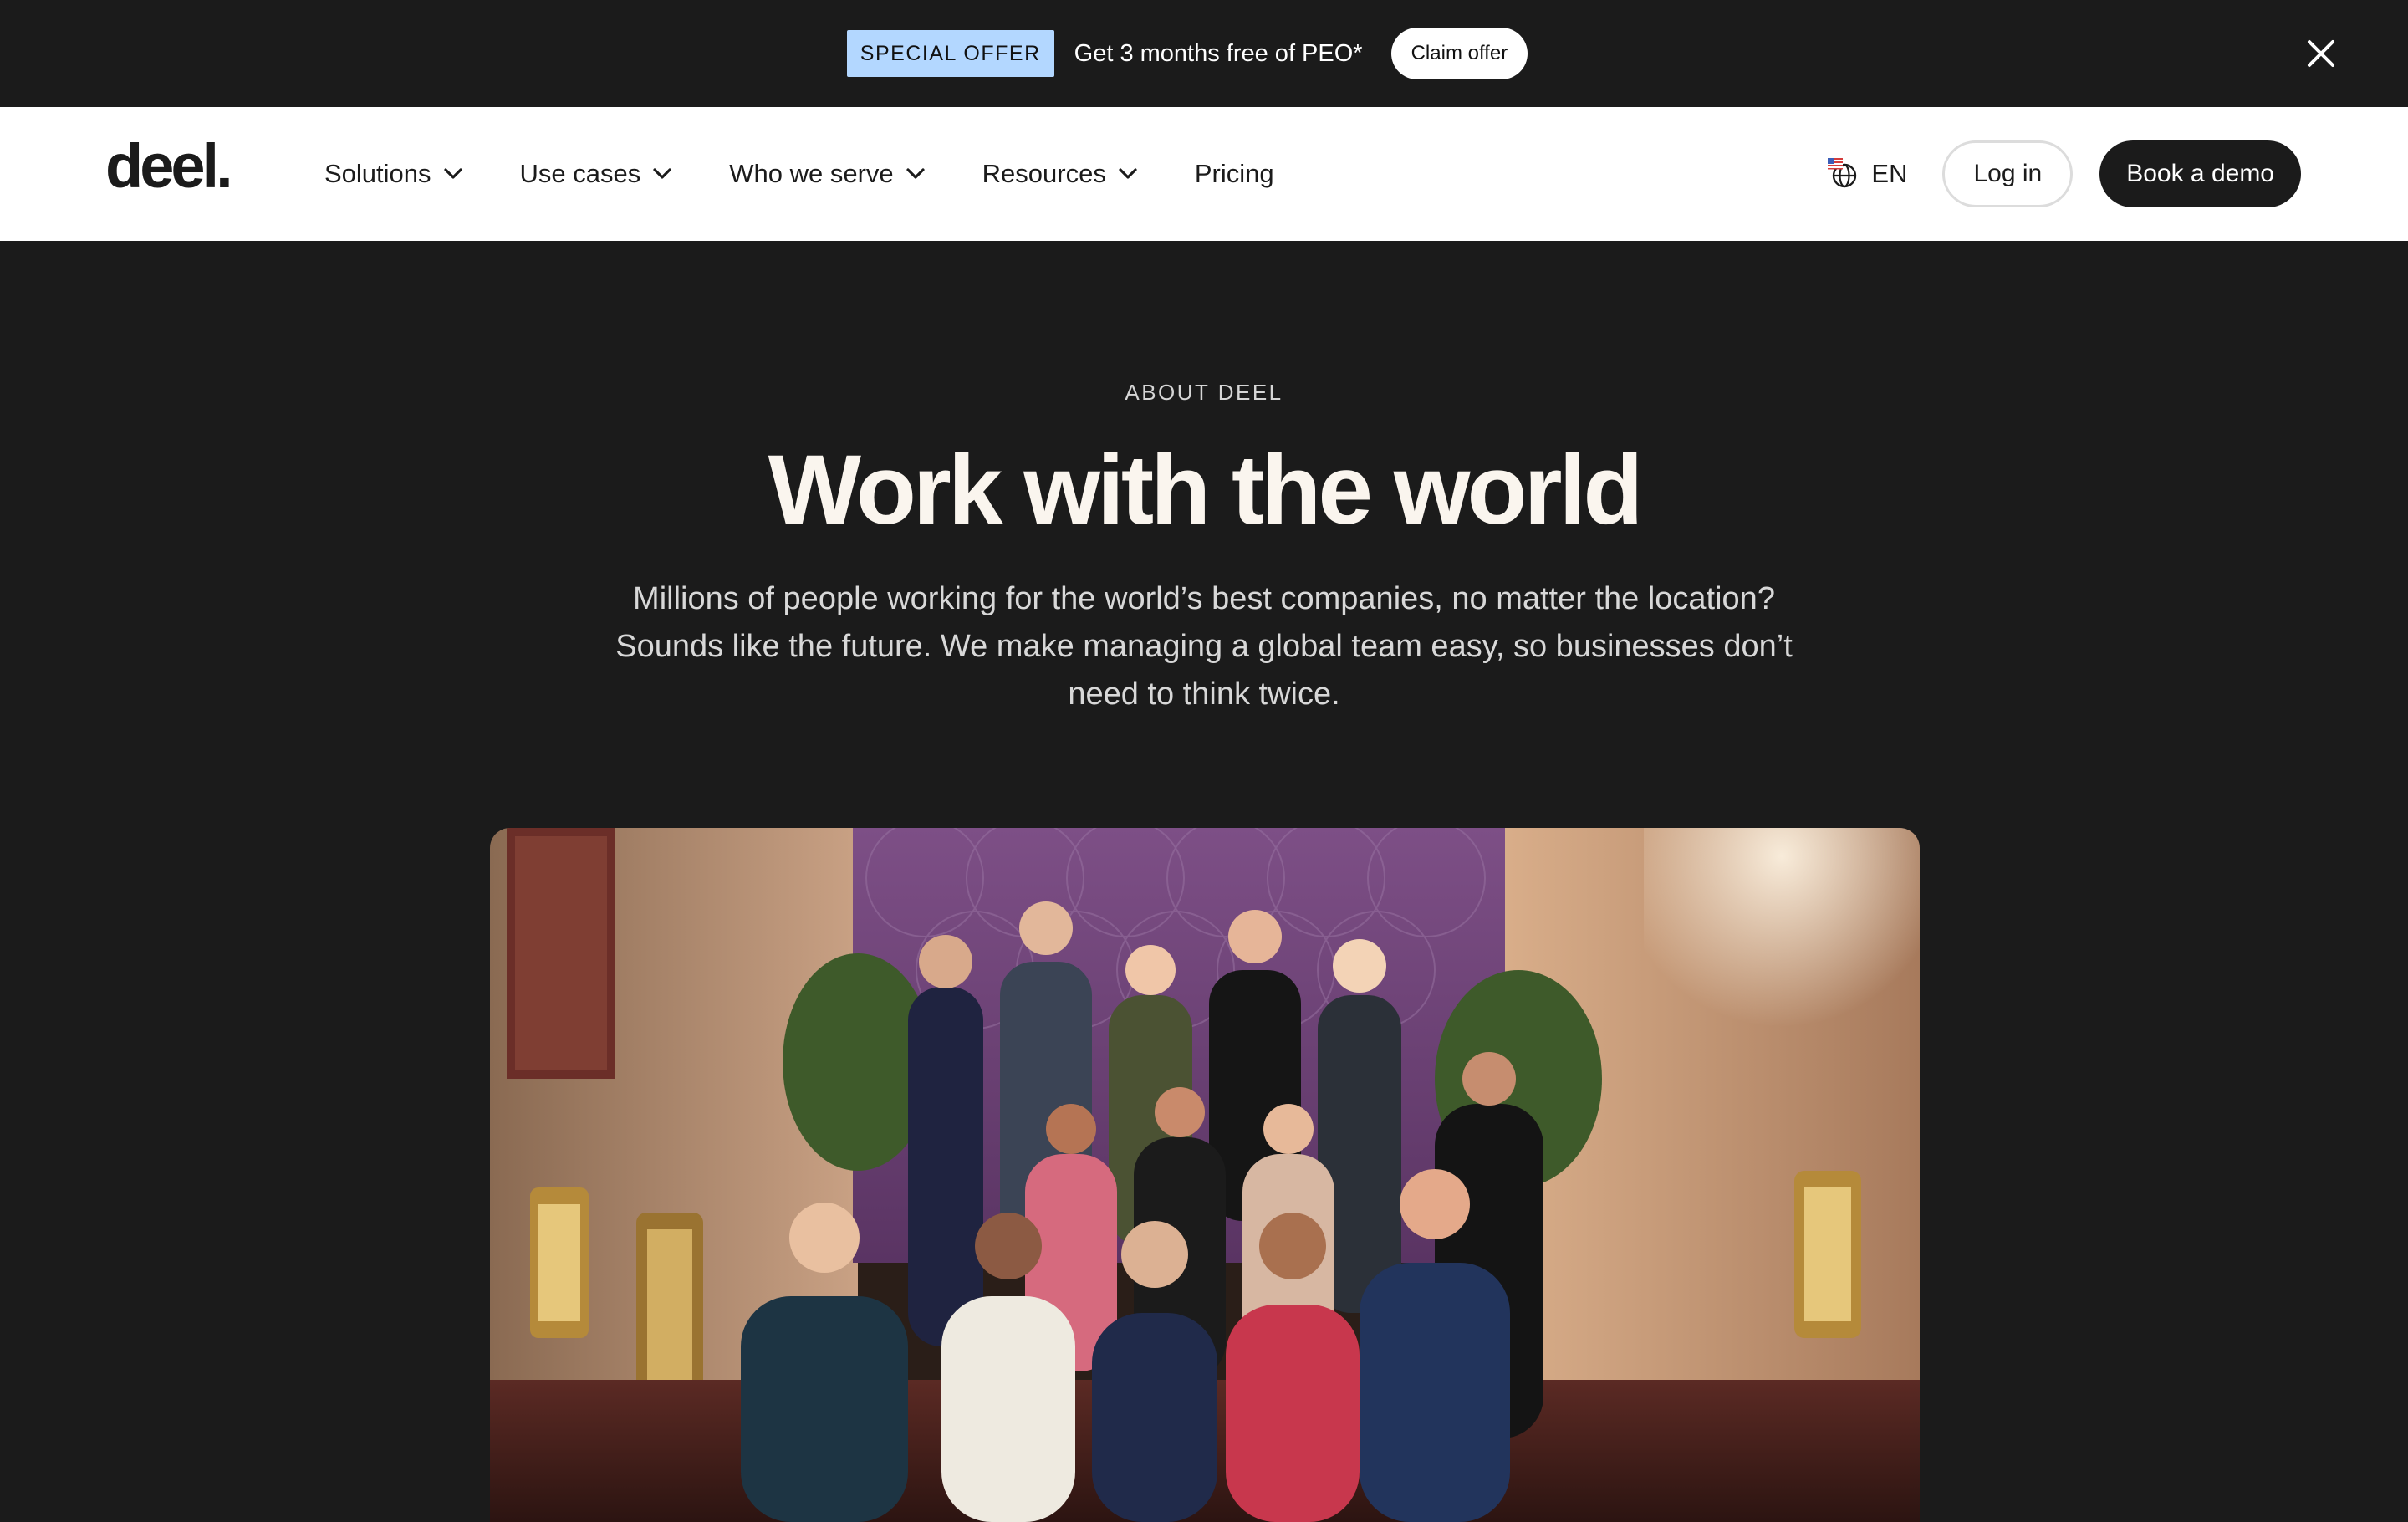  Describe the element at coordinates (1889, 173) in the screenshot. I see `language-label: EN` at that location.